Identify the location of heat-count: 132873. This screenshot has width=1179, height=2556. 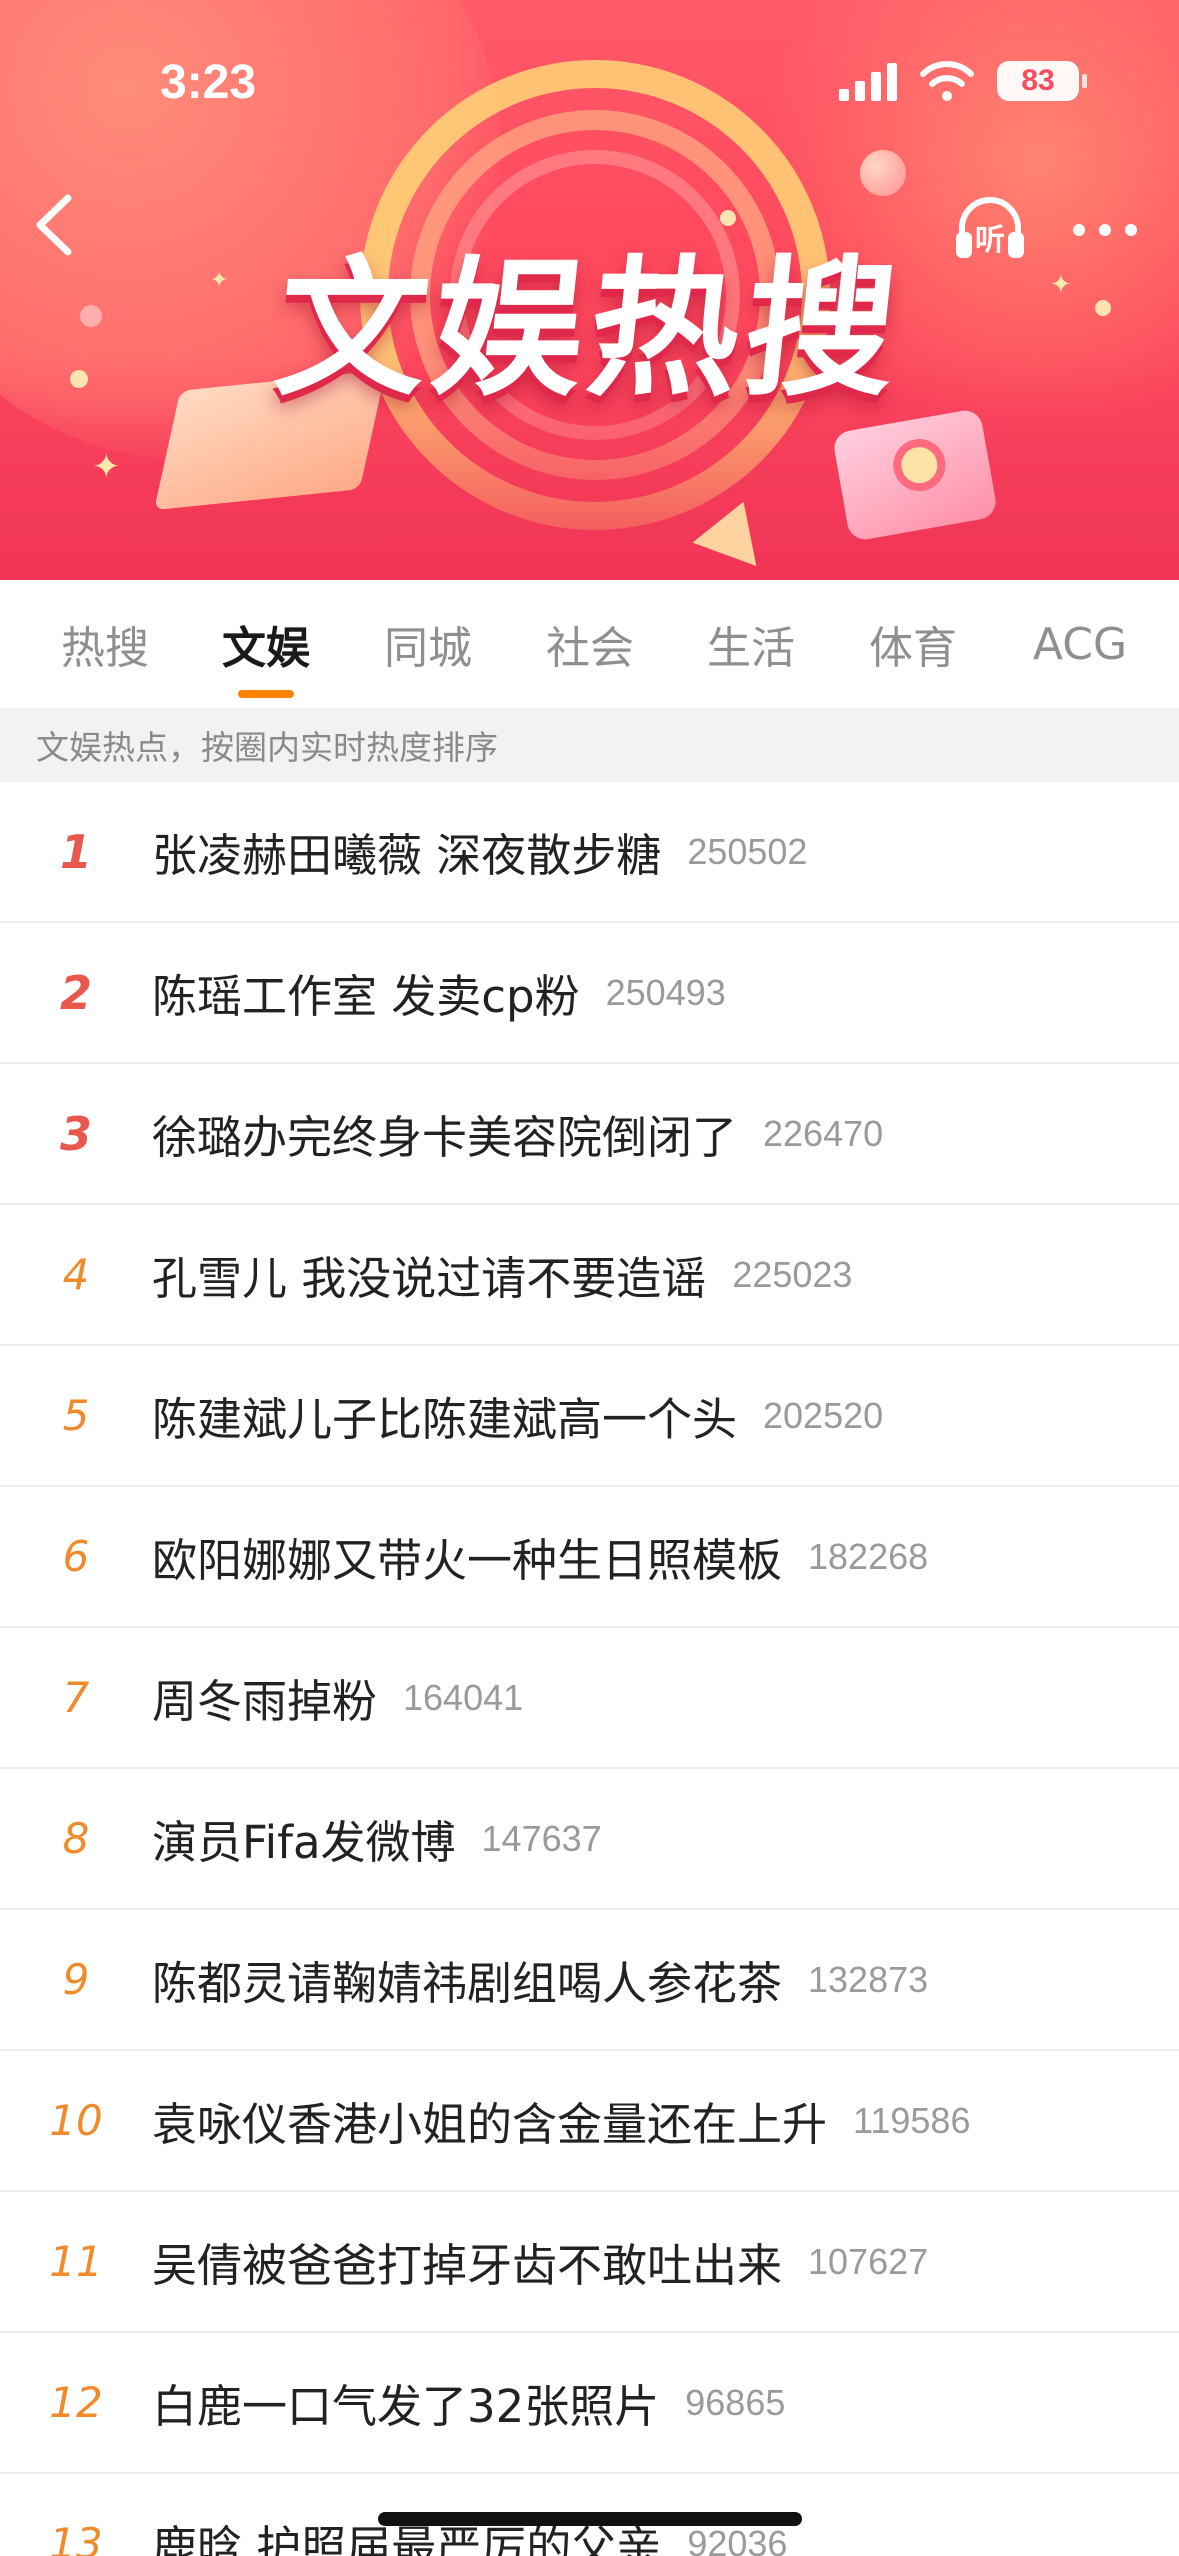
(868, 1979).